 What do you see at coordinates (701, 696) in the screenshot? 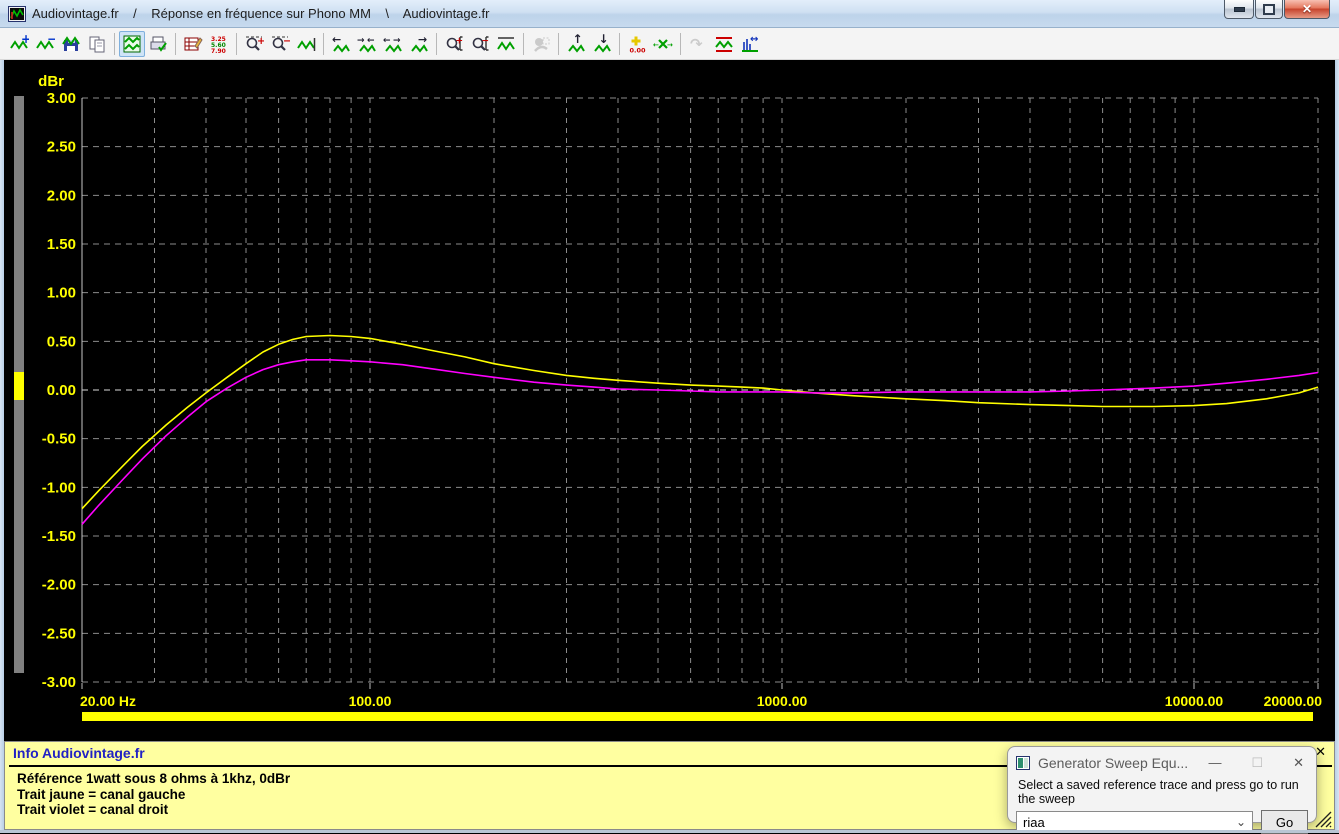
I see `x-axis-labels: 20.00 Hz 100.00 1000.00 10000.00 20000.00` at bounding box center [701, 696].